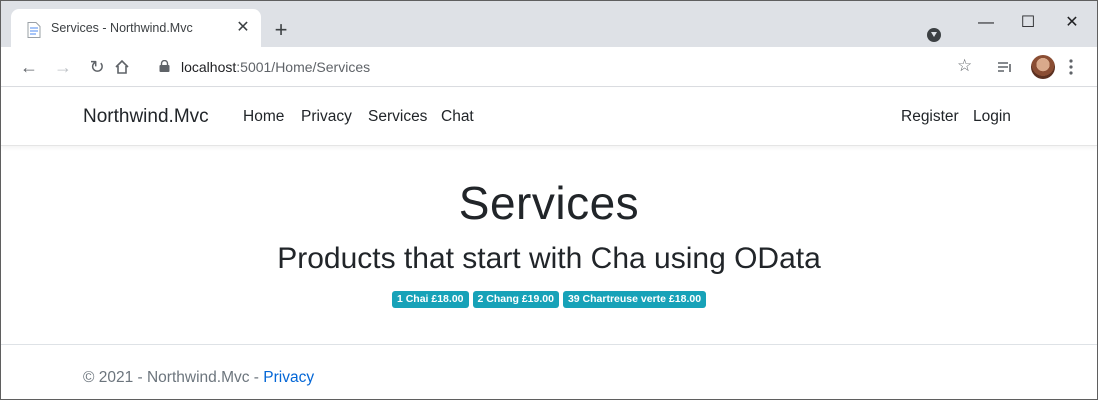 The image size is (1098, 400). What do you see at coordinates (515, 299) in the screenshot?
I see `product-badge: 2 Chang £19.00` at bounding box center [515, 299].